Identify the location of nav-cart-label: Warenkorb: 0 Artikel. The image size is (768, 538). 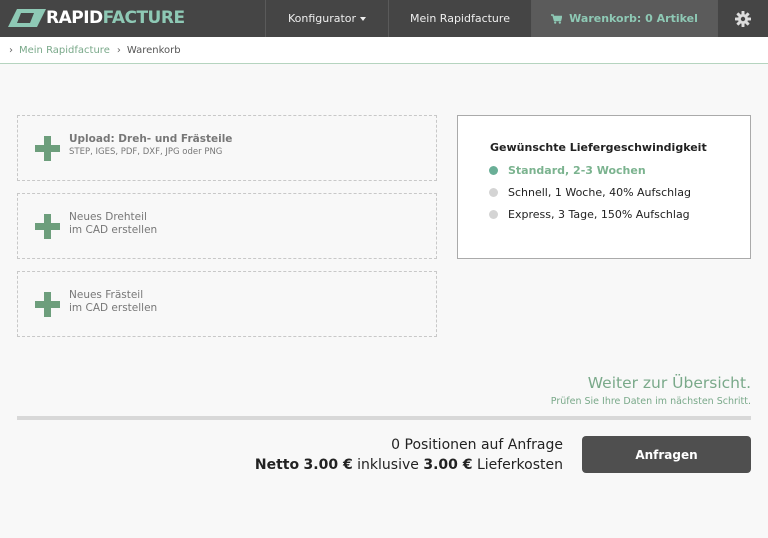
(633, 18).